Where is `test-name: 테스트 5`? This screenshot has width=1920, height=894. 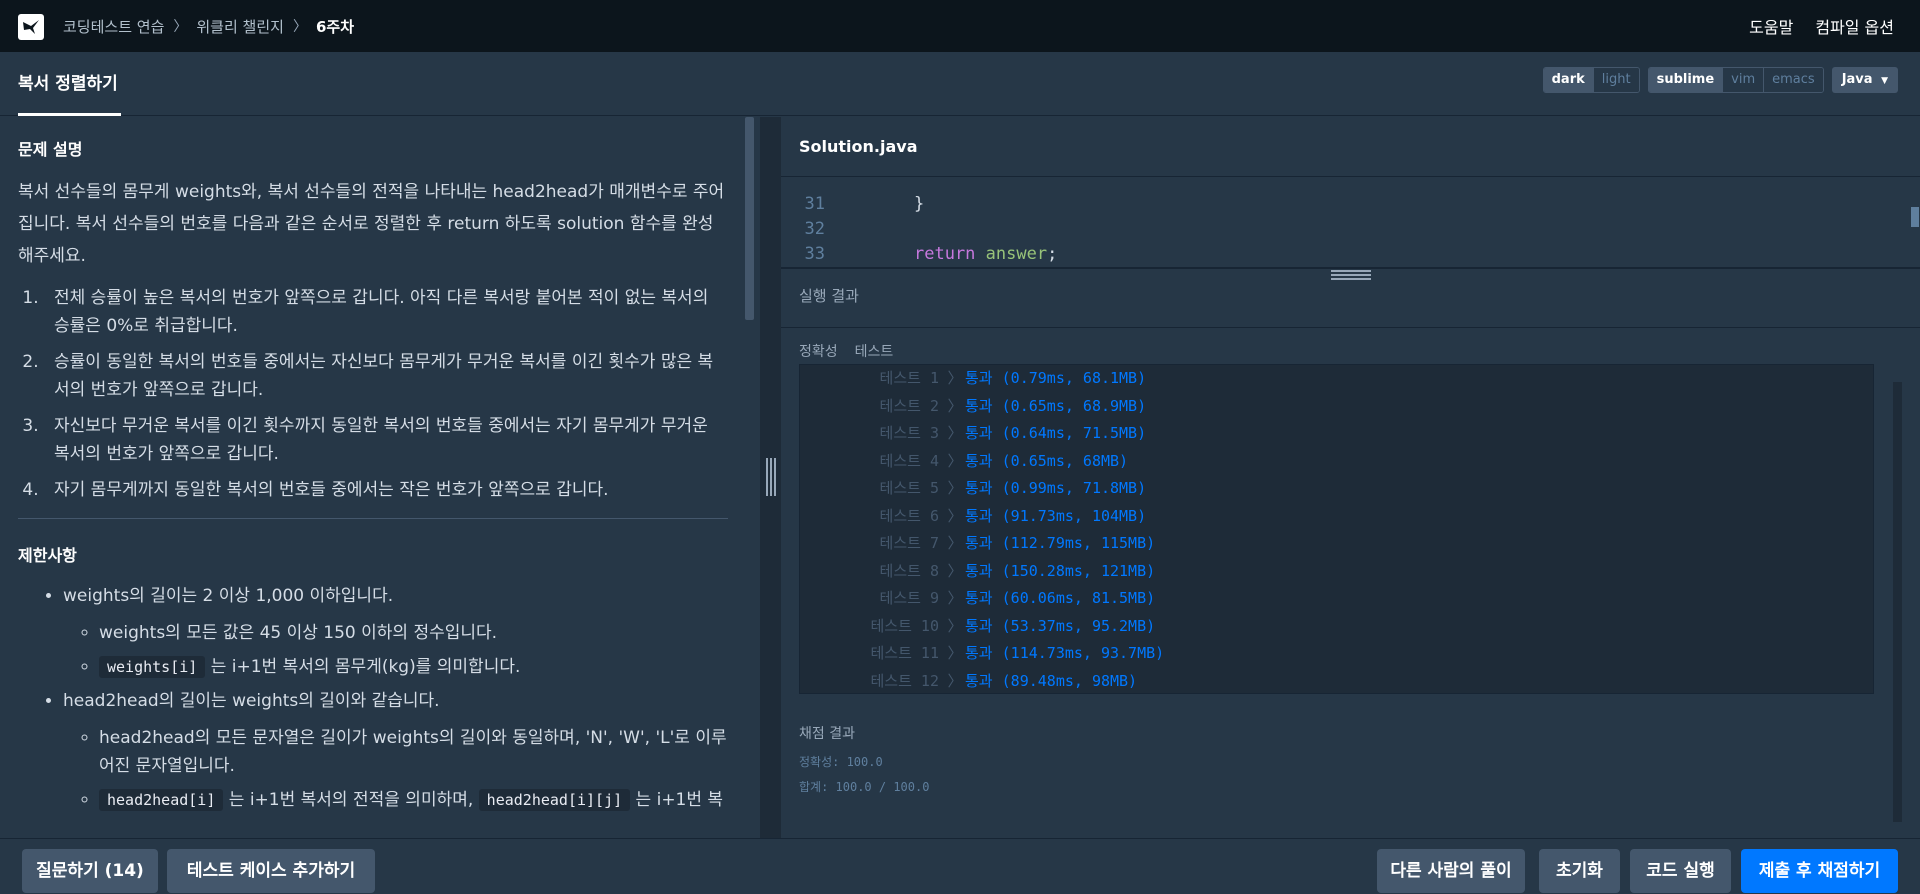
test-name: 테스트 5 is located at coordinates (909, 488).